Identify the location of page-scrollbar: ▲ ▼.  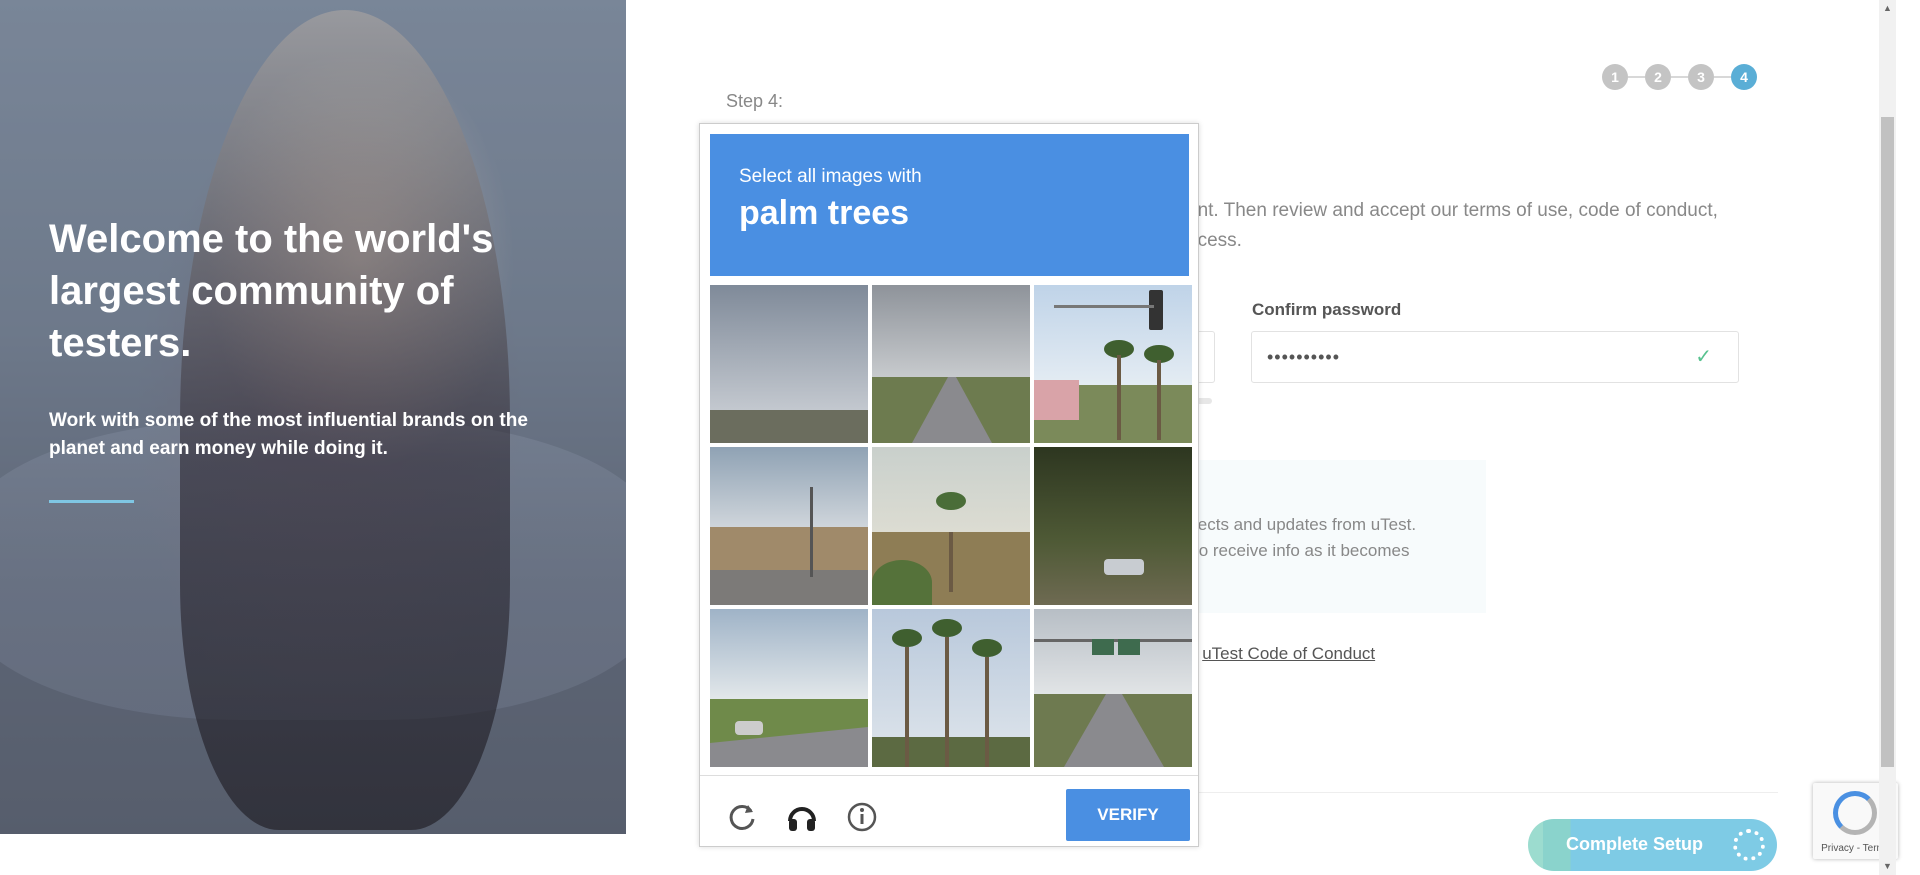
(1887, 437).